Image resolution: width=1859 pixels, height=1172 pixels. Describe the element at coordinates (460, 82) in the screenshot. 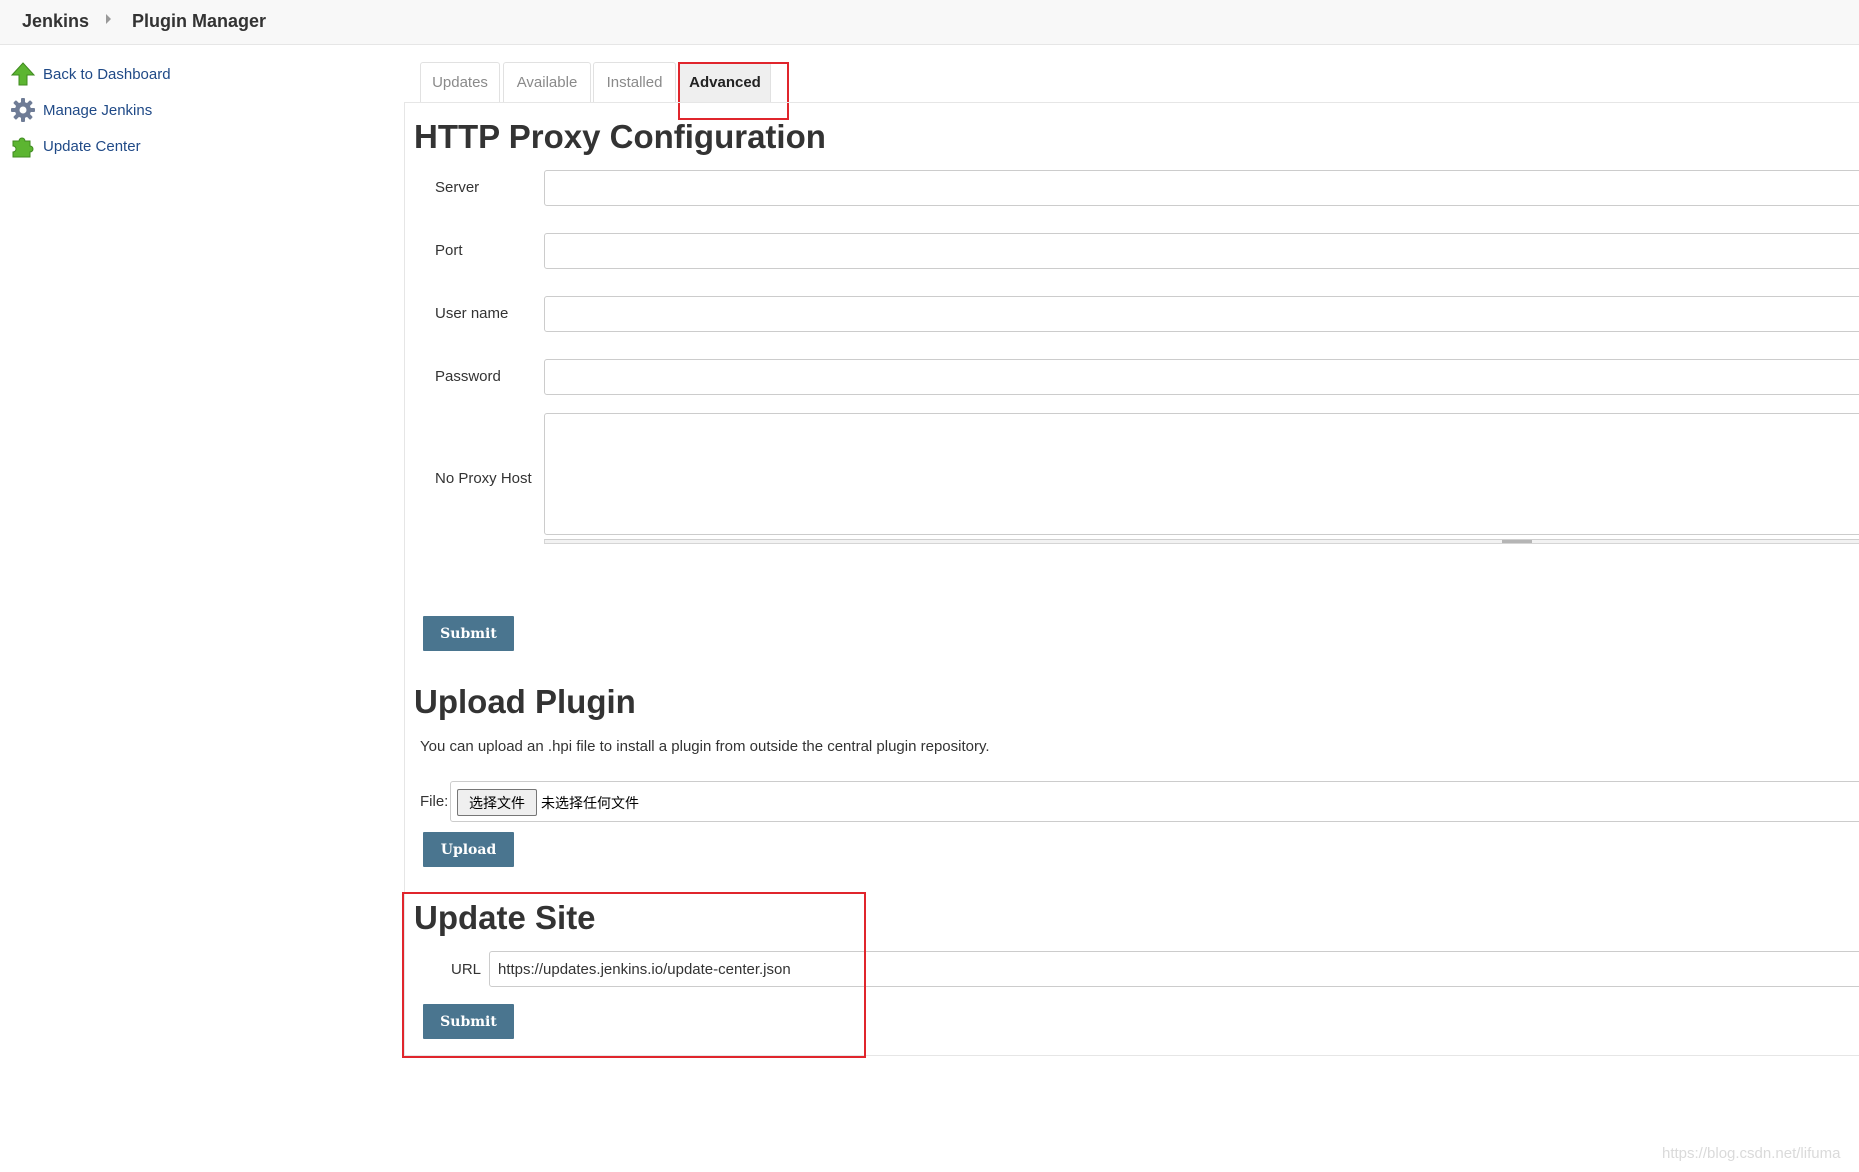

I see `tab-updates: Updates` at that location.